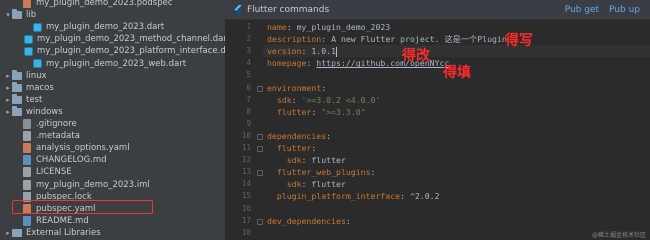 The image size is (650, 240). Describe the element at coordinates (334, 196) in the screenshot. I see `code-token: plugin_platform_interface` at that location.